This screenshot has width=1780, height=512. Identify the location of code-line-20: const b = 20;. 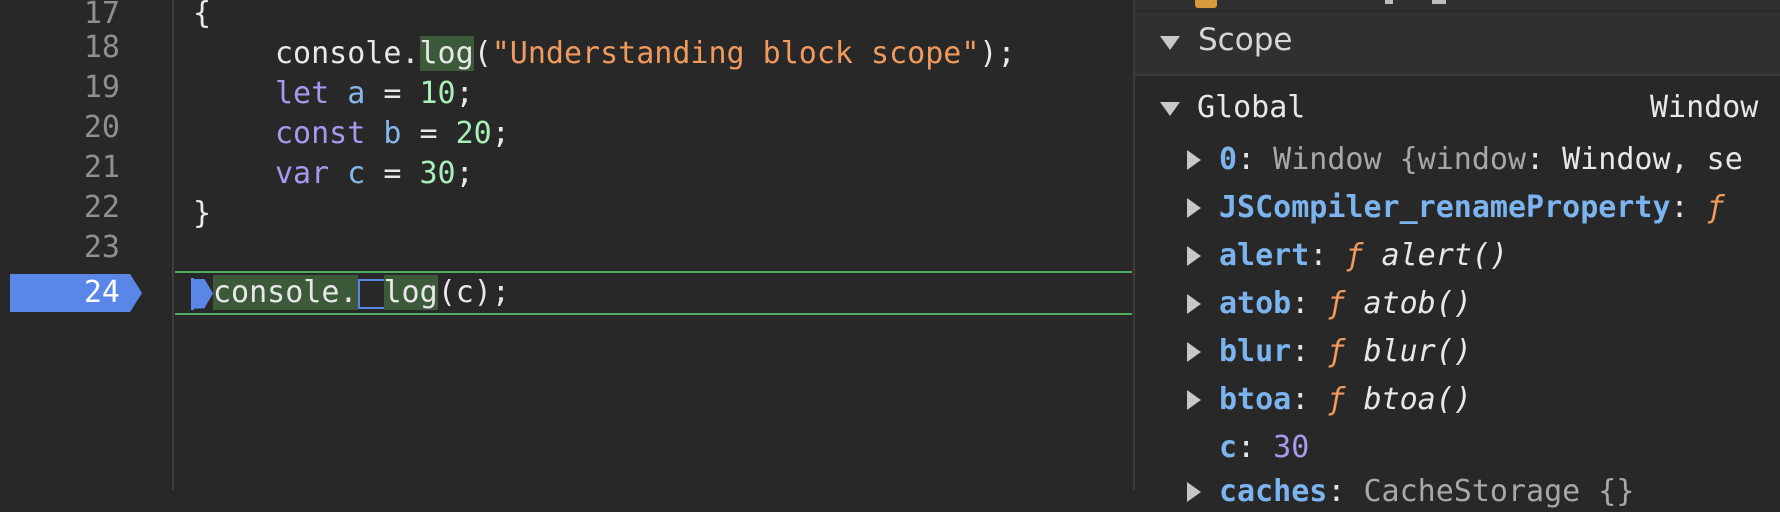
(392, 134).